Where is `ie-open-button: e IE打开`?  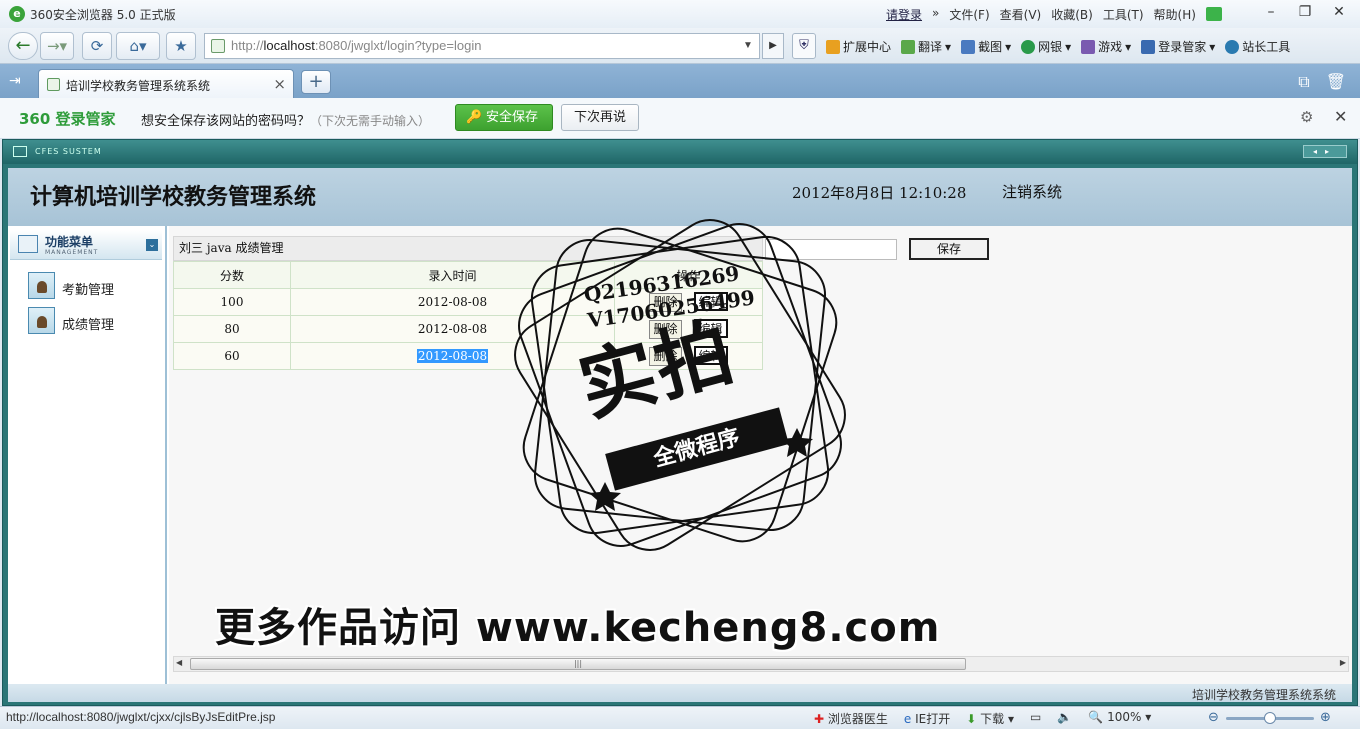 ie-open-button: e IE打开 is located at coordinates (927, 718).